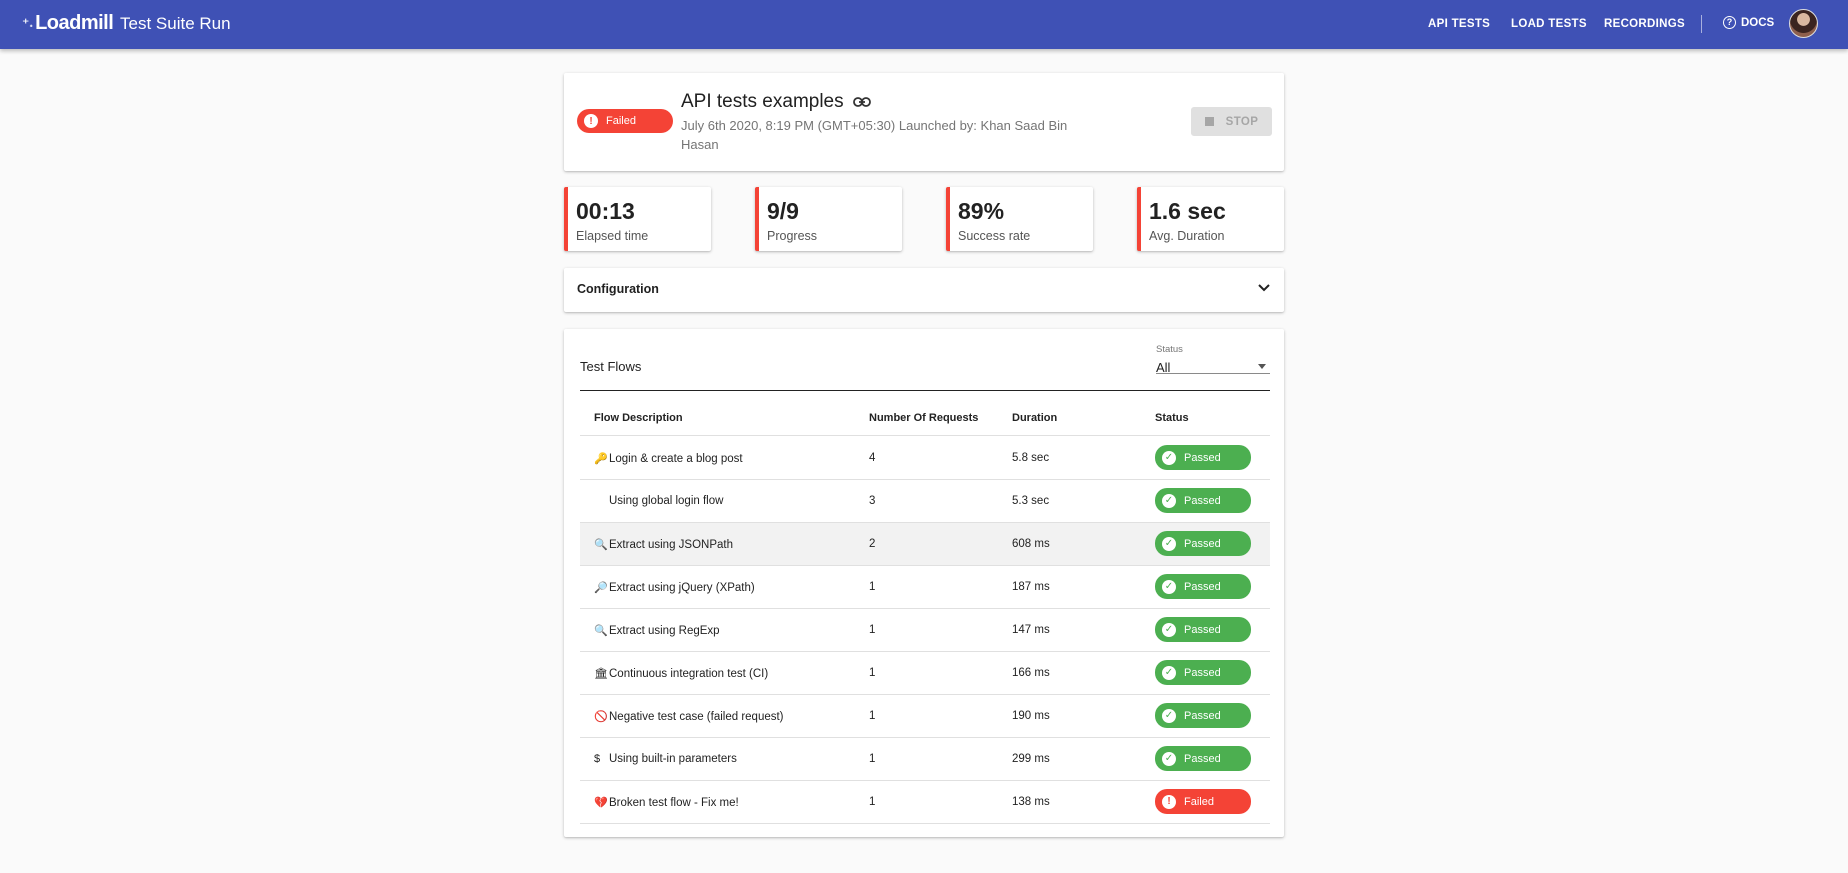  I want to click on stop-button: STOP, so click(1231, 121).